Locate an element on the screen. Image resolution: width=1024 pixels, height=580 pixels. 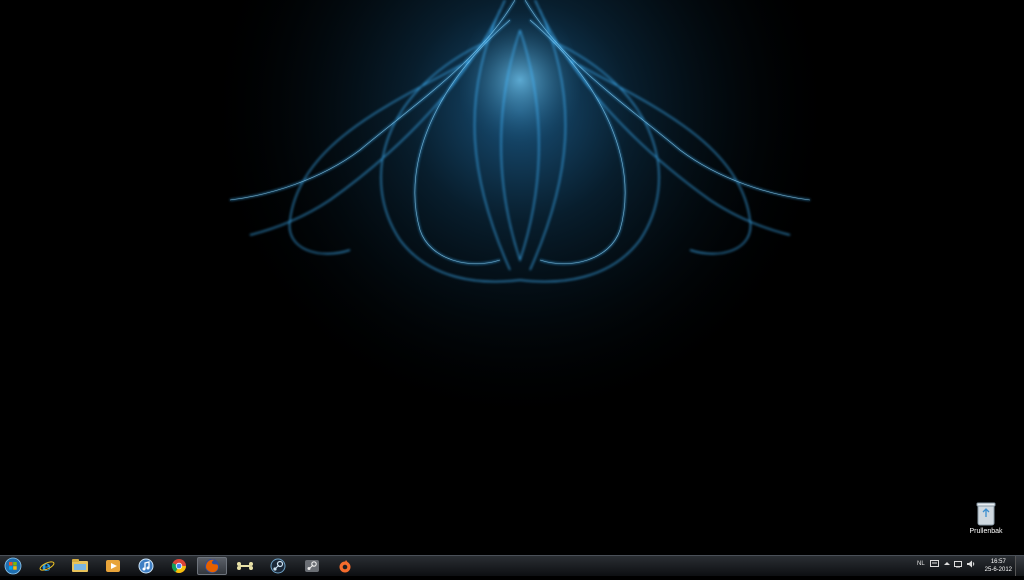
taskbar-internet-explorer: e is located at coordinates (47, 566).